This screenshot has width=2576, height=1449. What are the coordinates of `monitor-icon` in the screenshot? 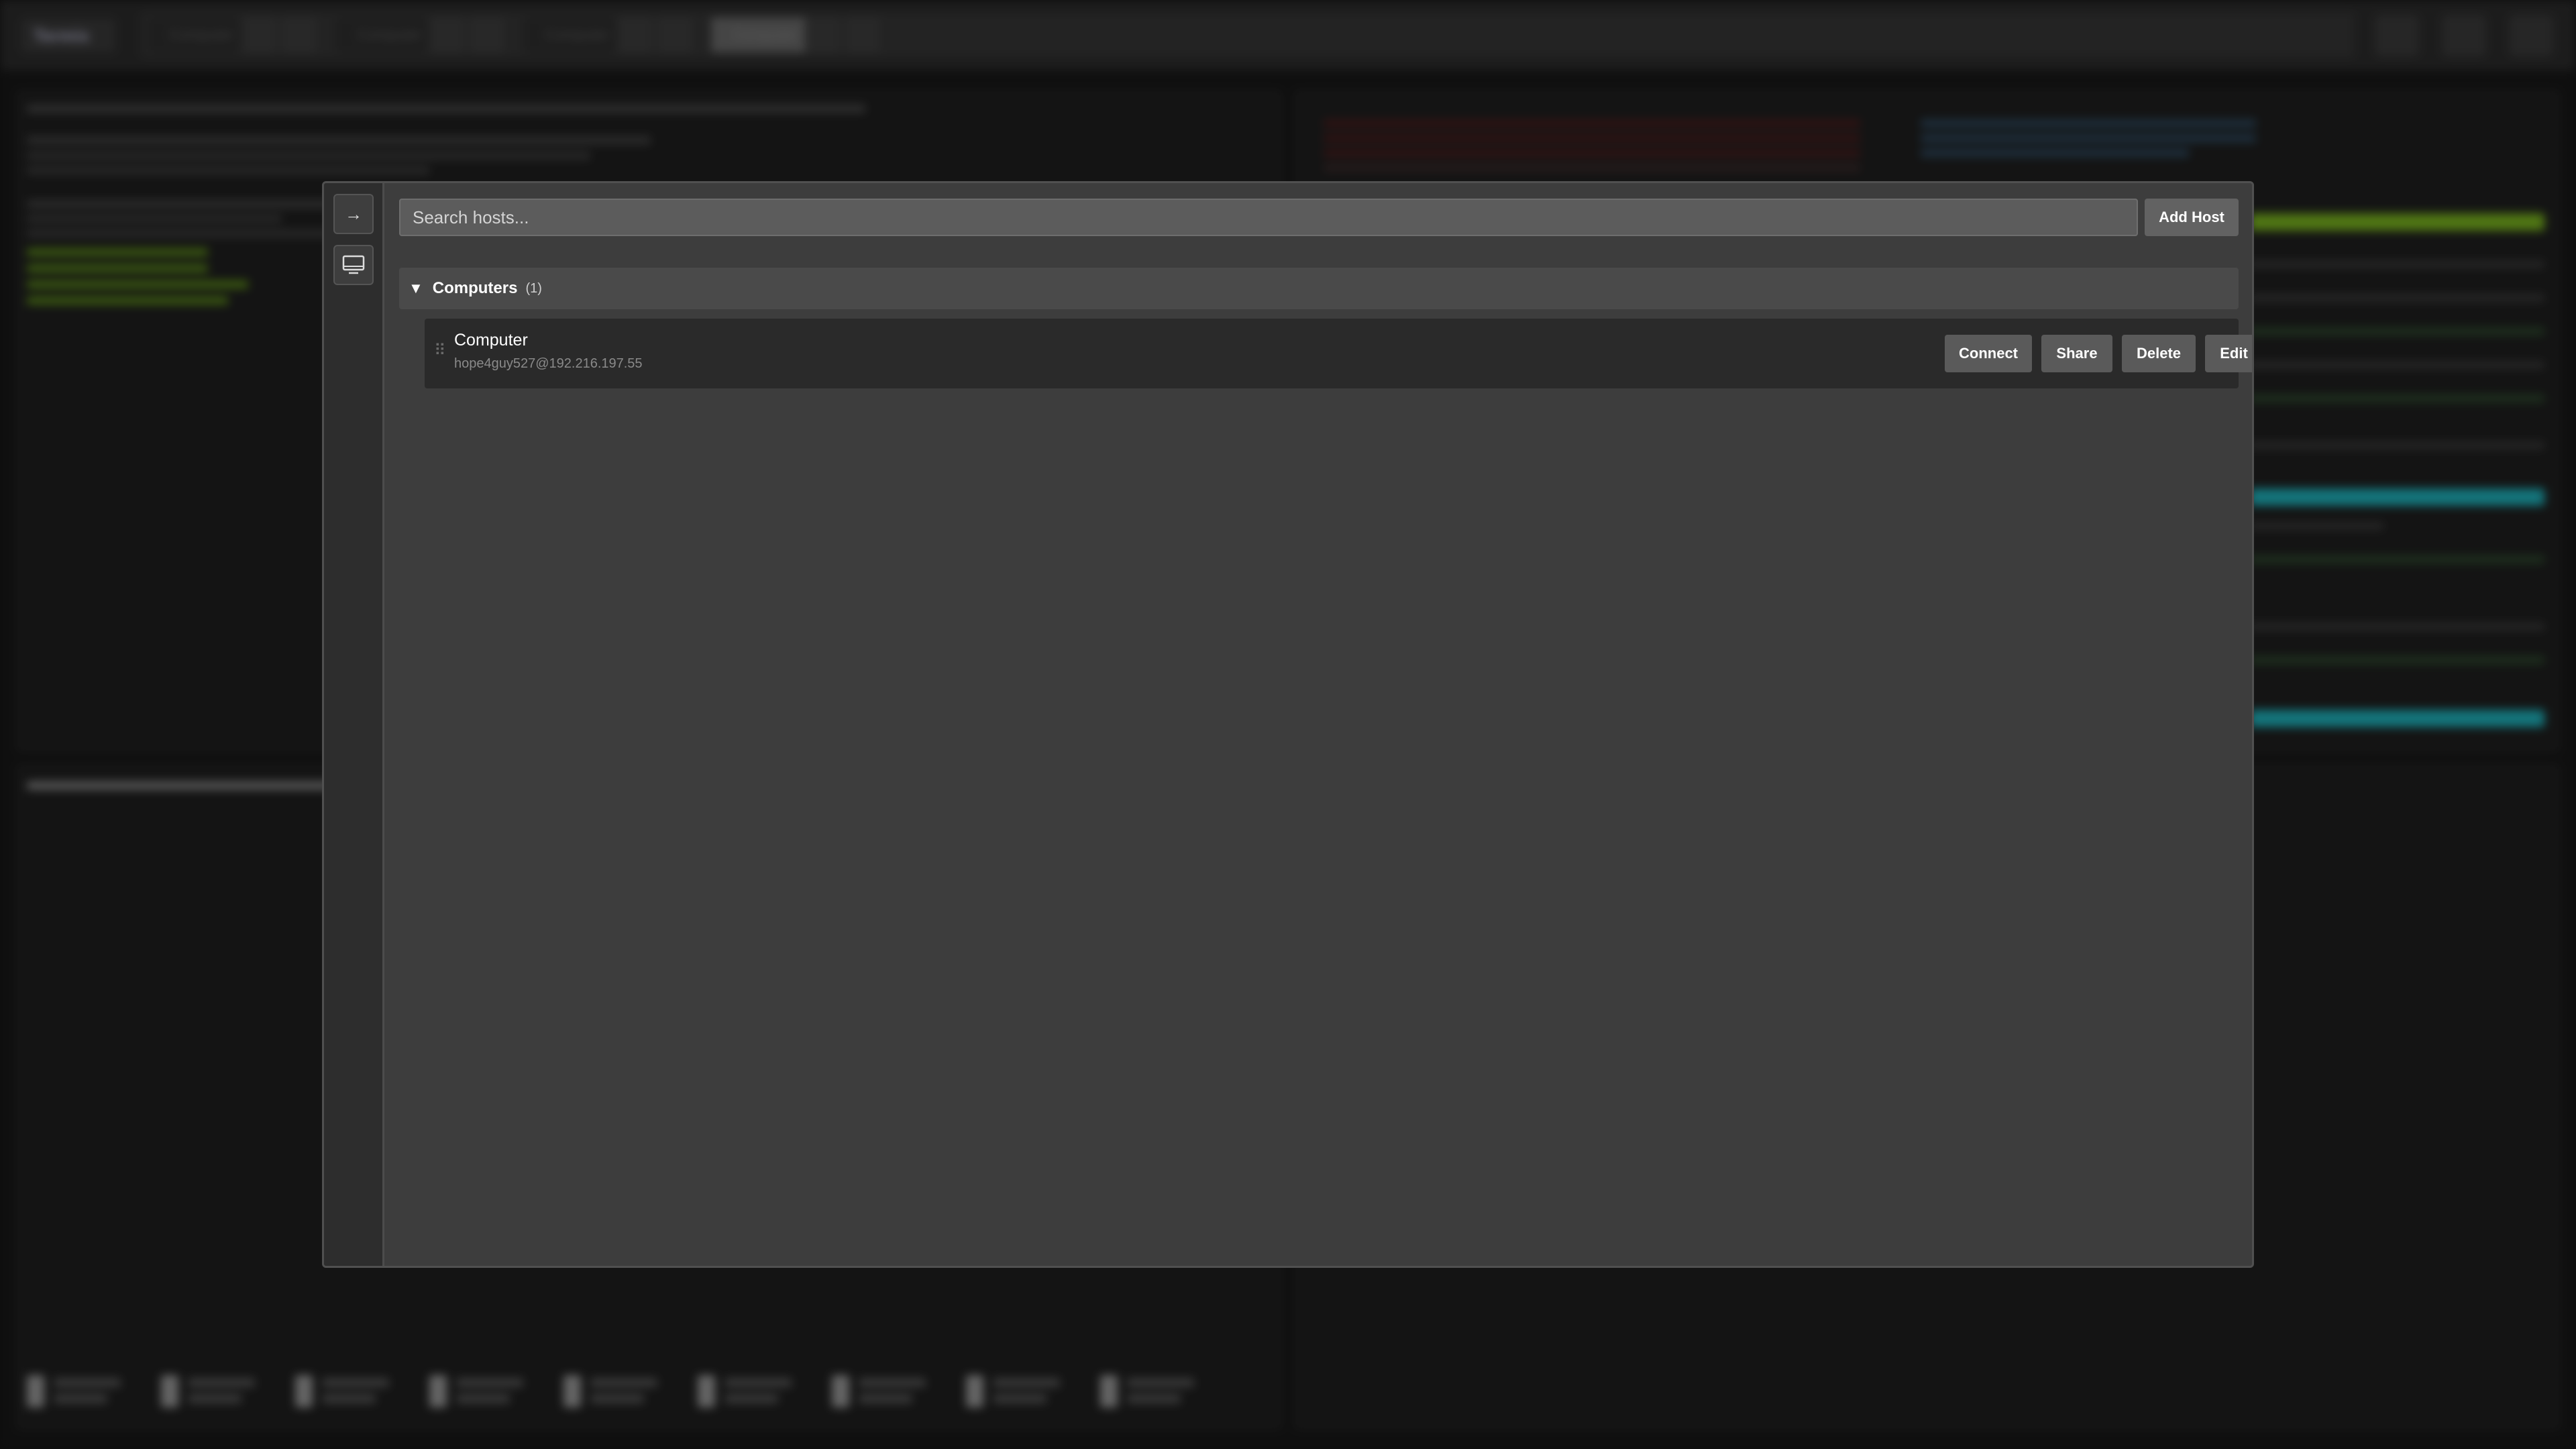 It's located at (353, 265).